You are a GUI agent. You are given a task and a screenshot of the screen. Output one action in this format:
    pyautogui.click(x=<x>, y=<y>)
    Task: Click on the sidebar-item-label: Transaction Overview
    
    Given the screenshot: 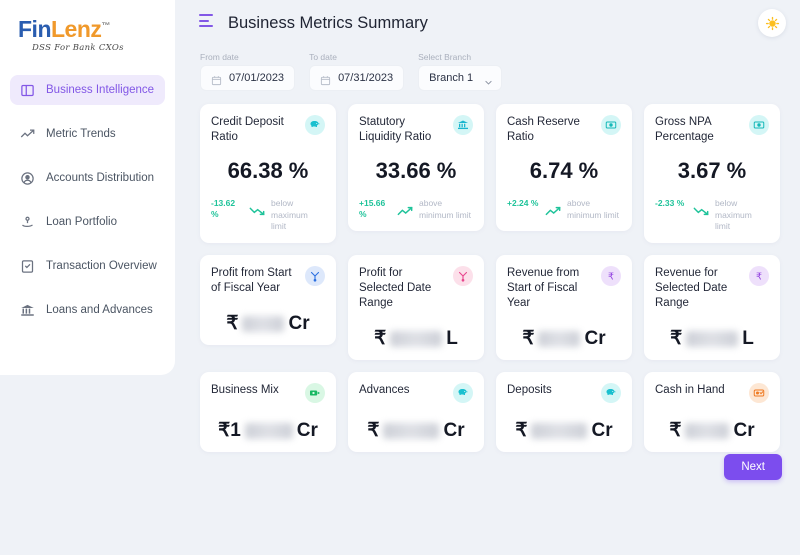 What is the action you would take?
    pyautogui.click(x=101, y=266)
    